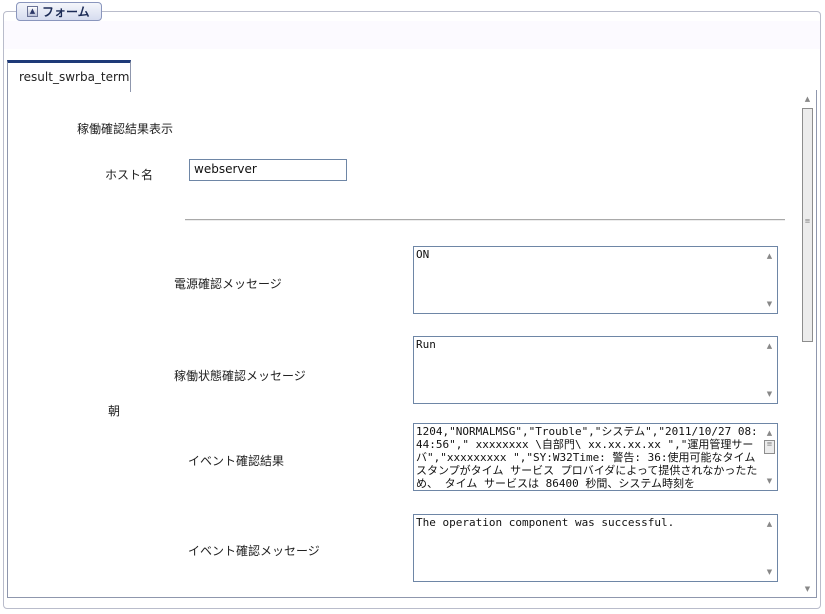 The width and height of the screenshot is (825, 614). What do you see at coordinates (114, 411) in the screenshot?
I see `time-of-day-label: 朝` at bounding box center [114, 411].